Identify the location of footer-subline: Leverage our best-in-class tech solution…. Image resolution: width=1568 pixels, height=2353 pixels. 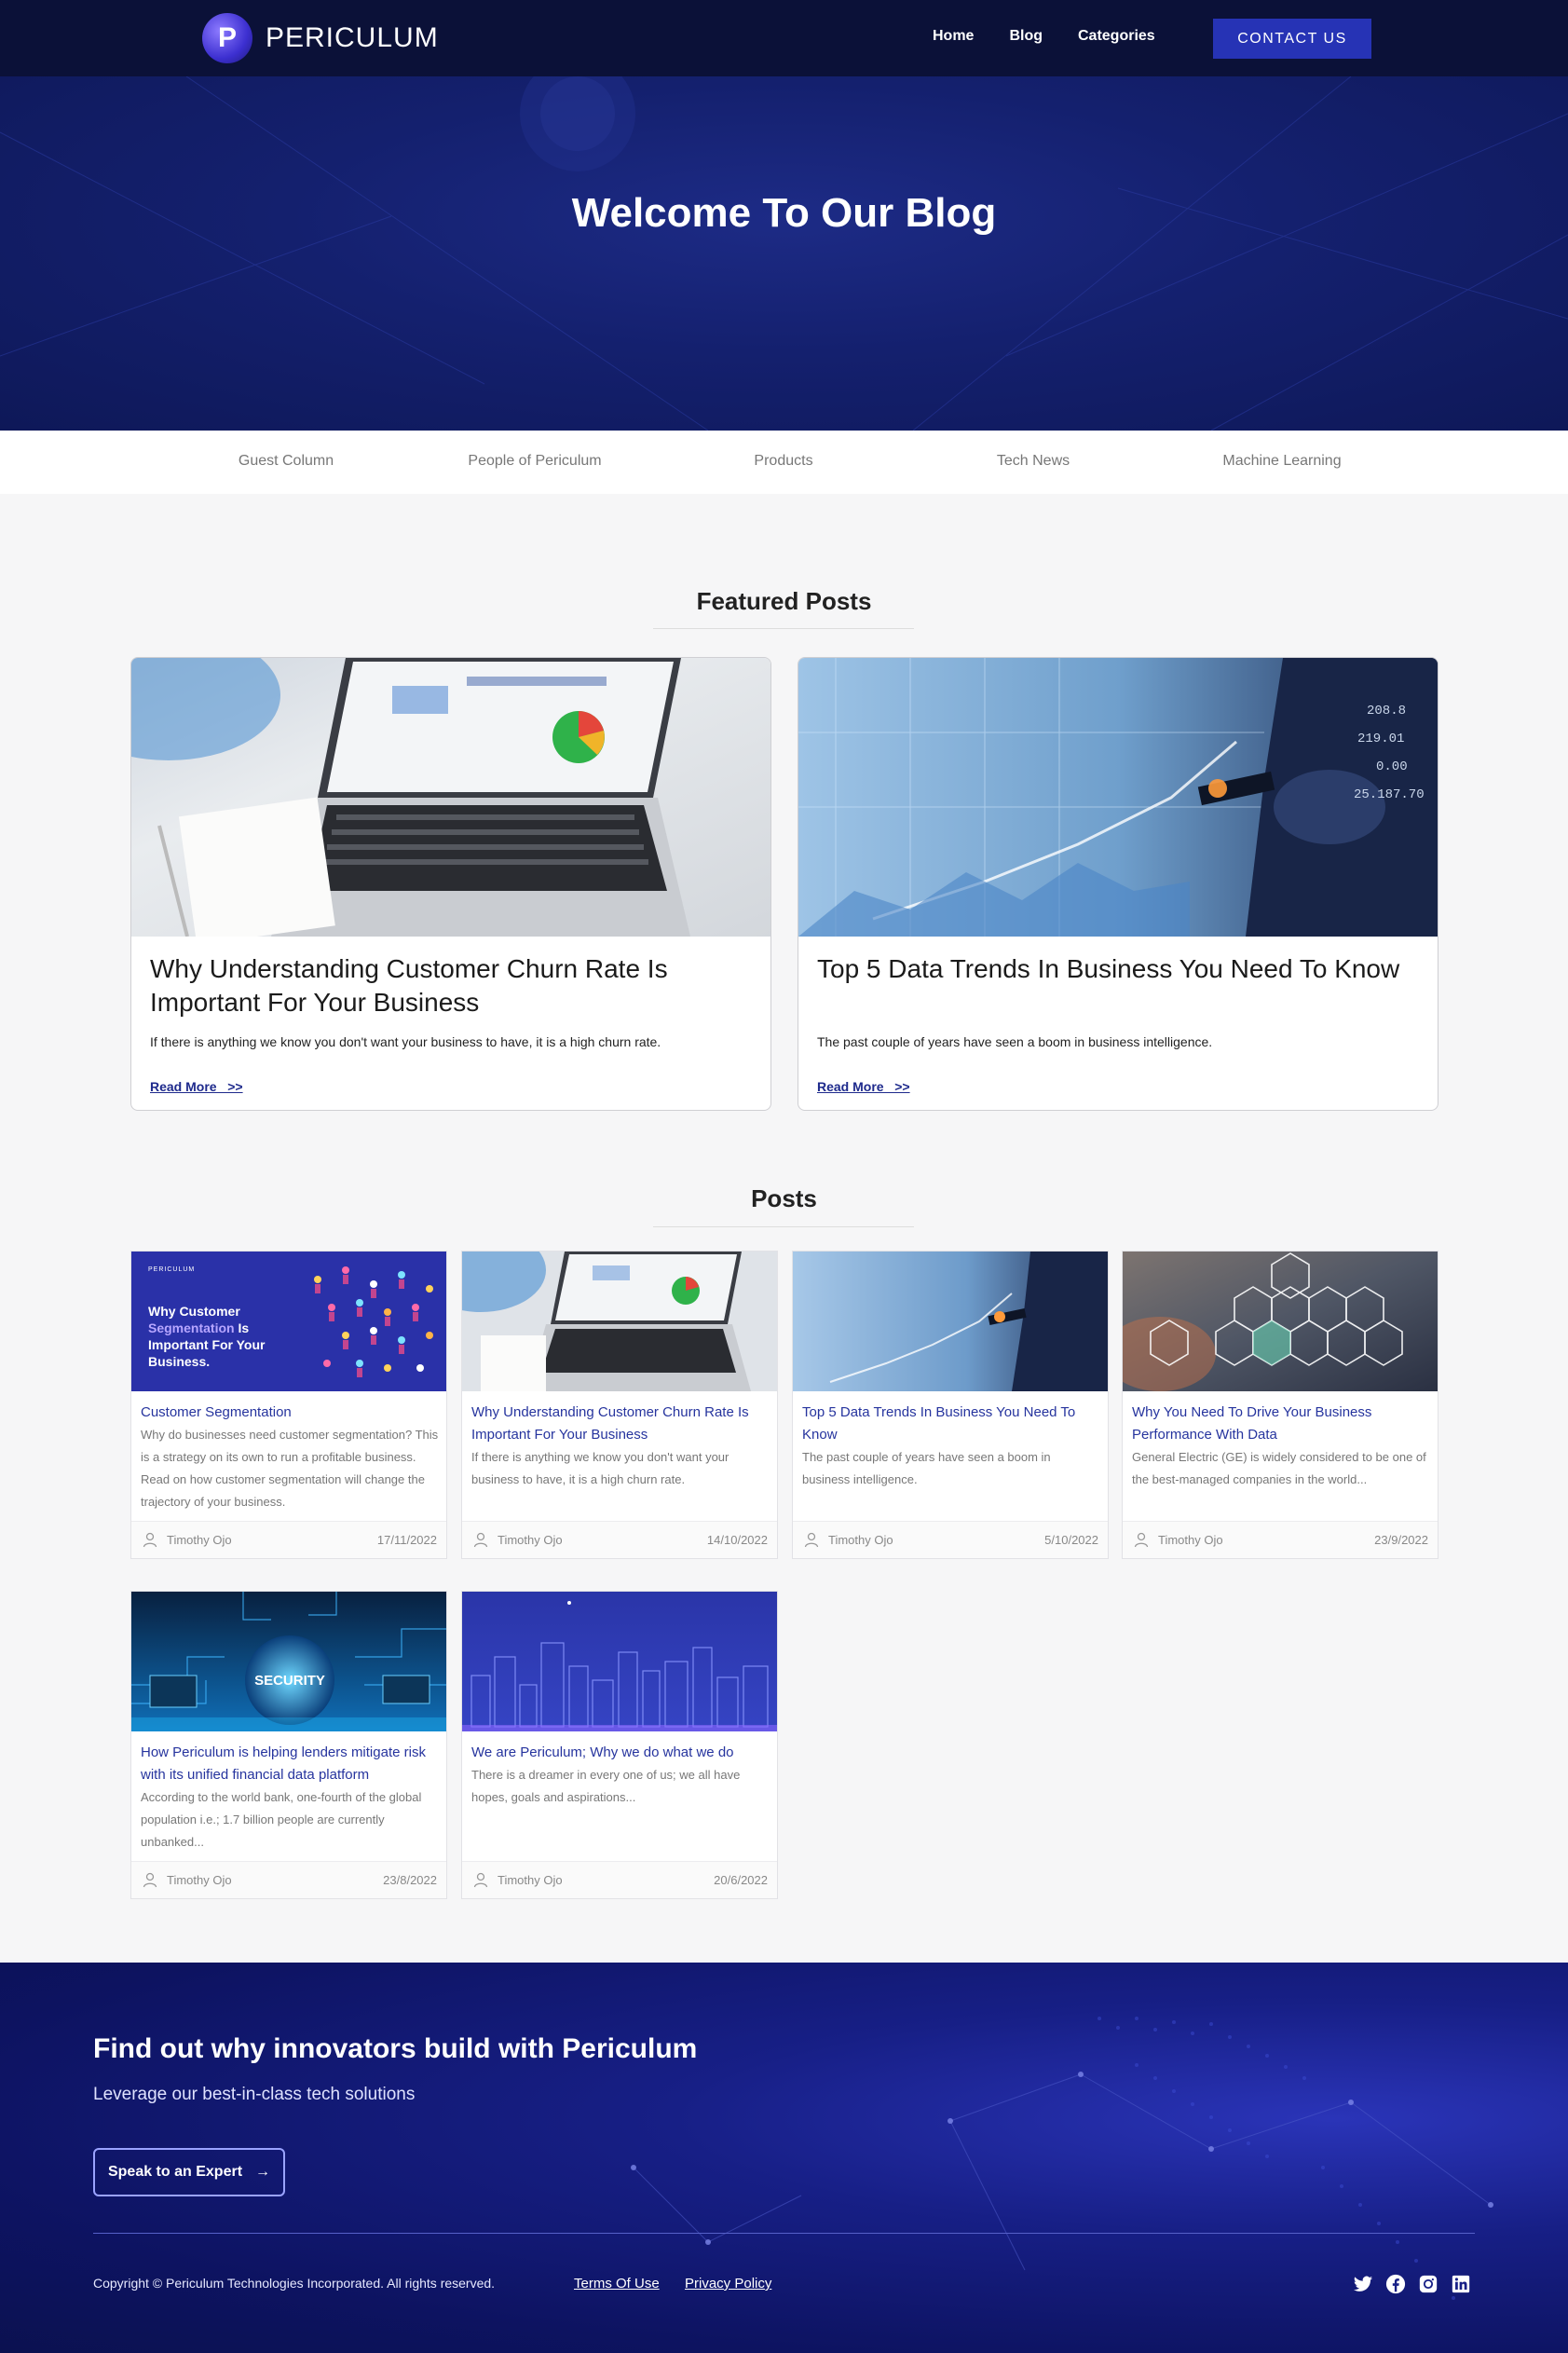
(254, 2094).